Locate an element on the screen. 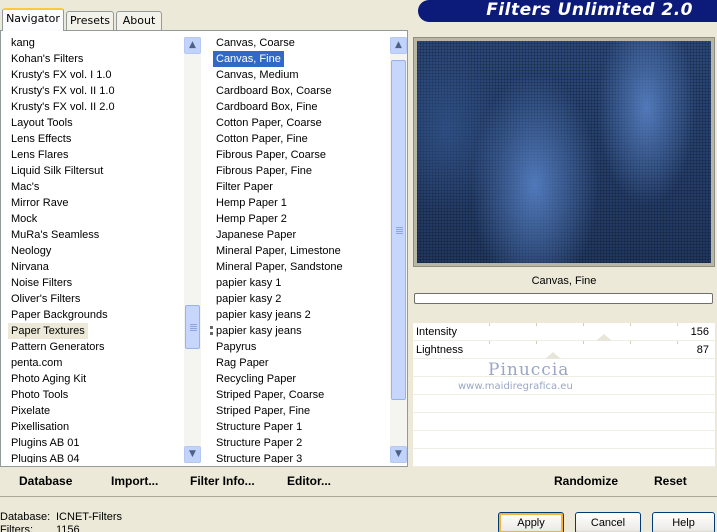 This screenshot has width=717, height=532. category-item: Mac's is located at coordinates (96, 187).